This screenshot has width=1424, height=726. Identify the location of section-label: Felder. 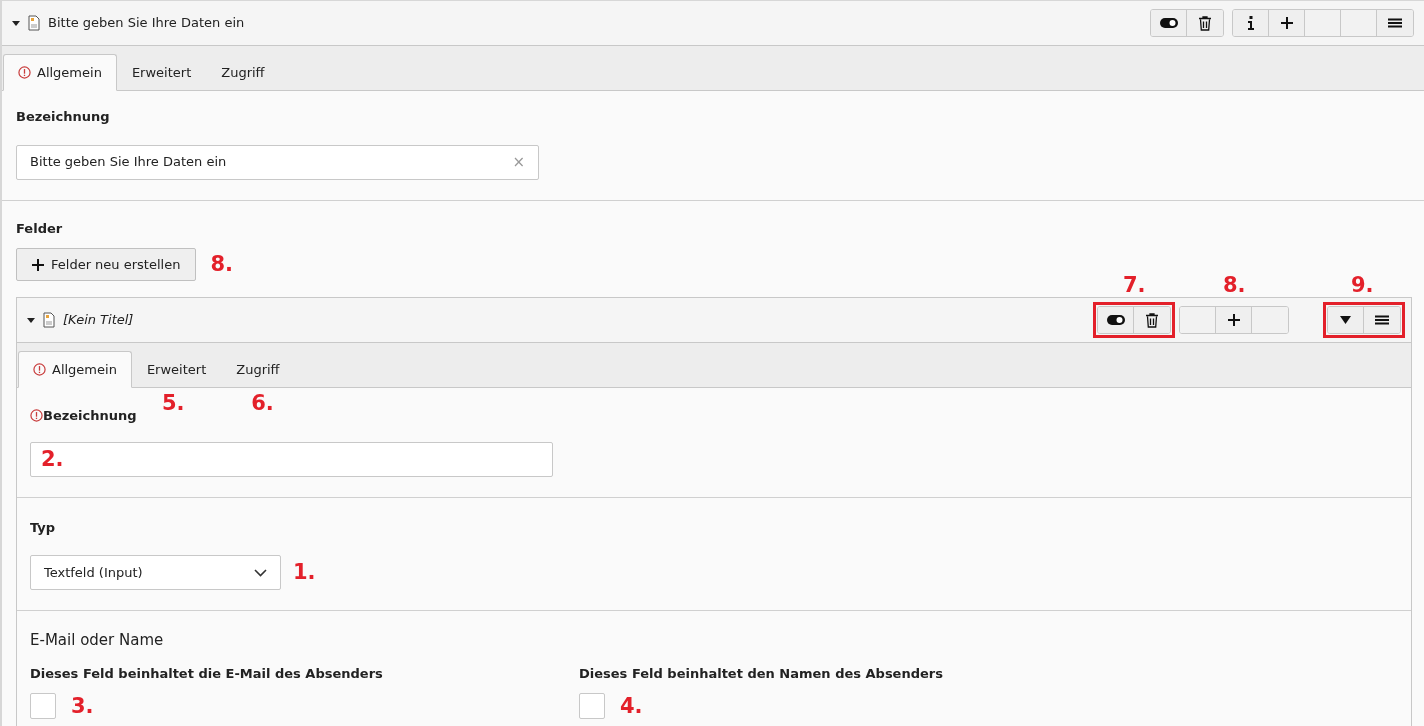
(40, 228).